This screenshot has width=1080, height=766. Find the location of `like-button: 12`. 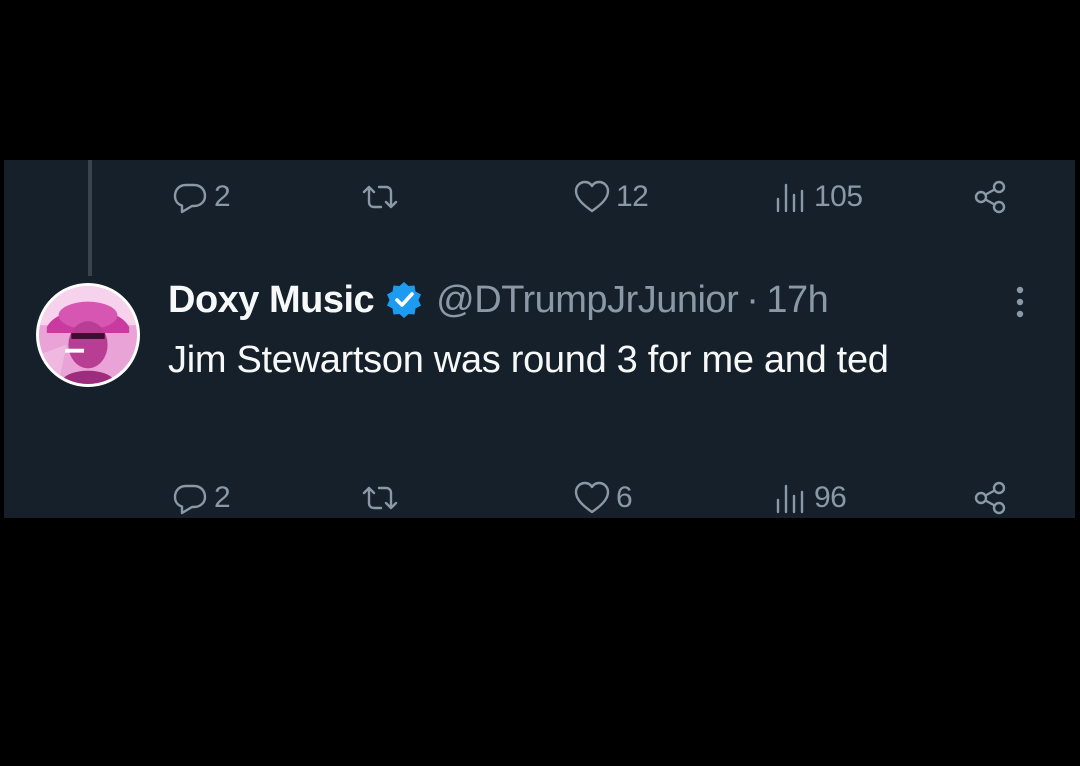

like-button: 12 is located at coordinates (610, 197).